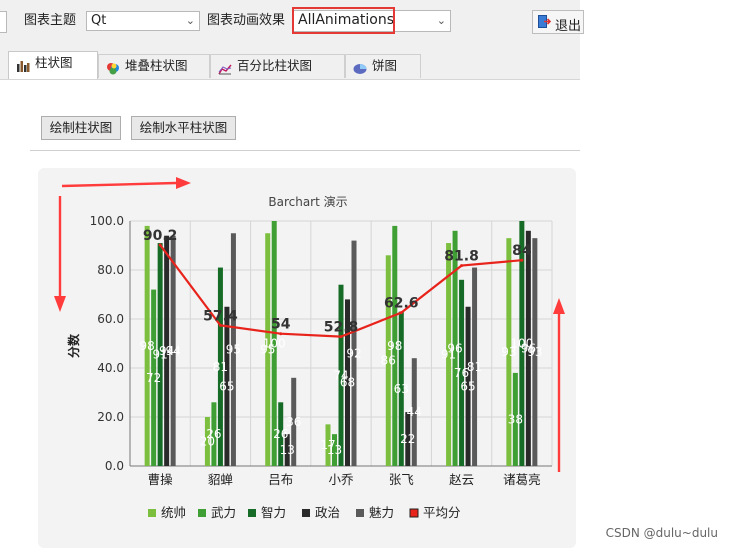  I want to click on pie-chart-icon, so click(360, 67).